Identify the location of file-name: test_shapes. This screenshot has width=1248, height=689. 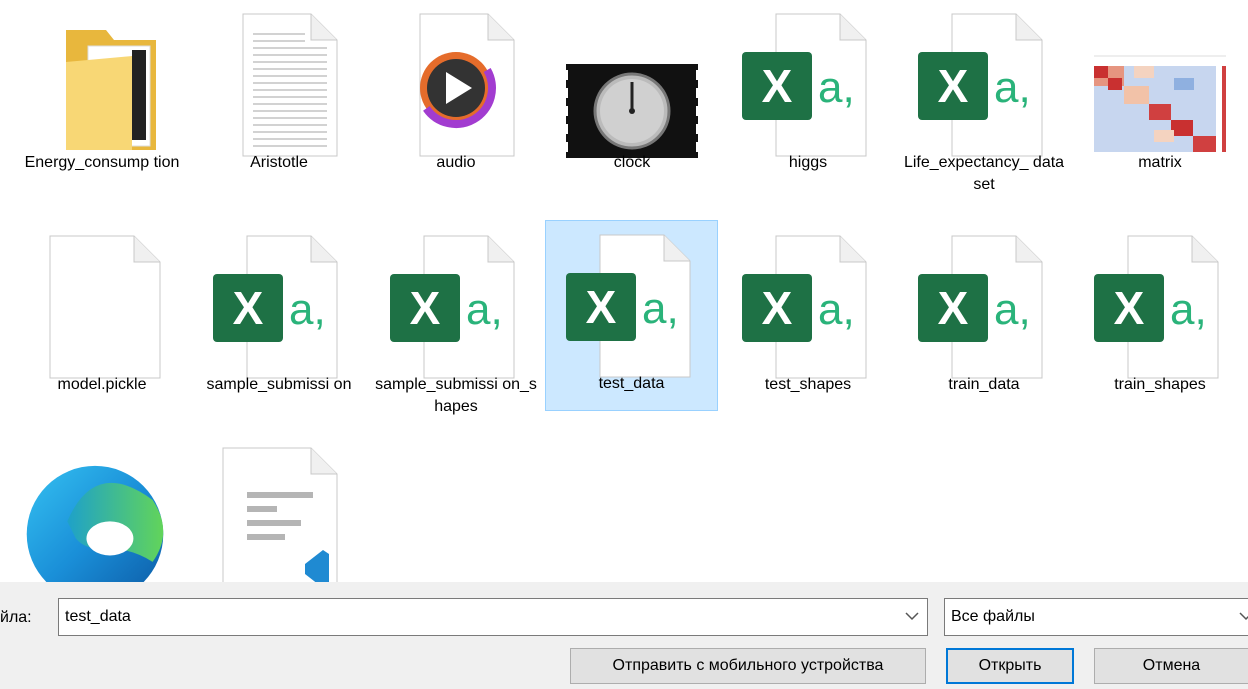
(808, 384).